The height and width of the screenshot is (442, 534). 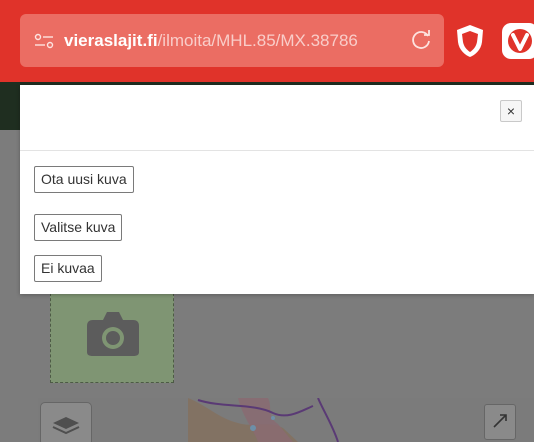 I want to click on dialog-header: ×, so click(x=277, y=118).